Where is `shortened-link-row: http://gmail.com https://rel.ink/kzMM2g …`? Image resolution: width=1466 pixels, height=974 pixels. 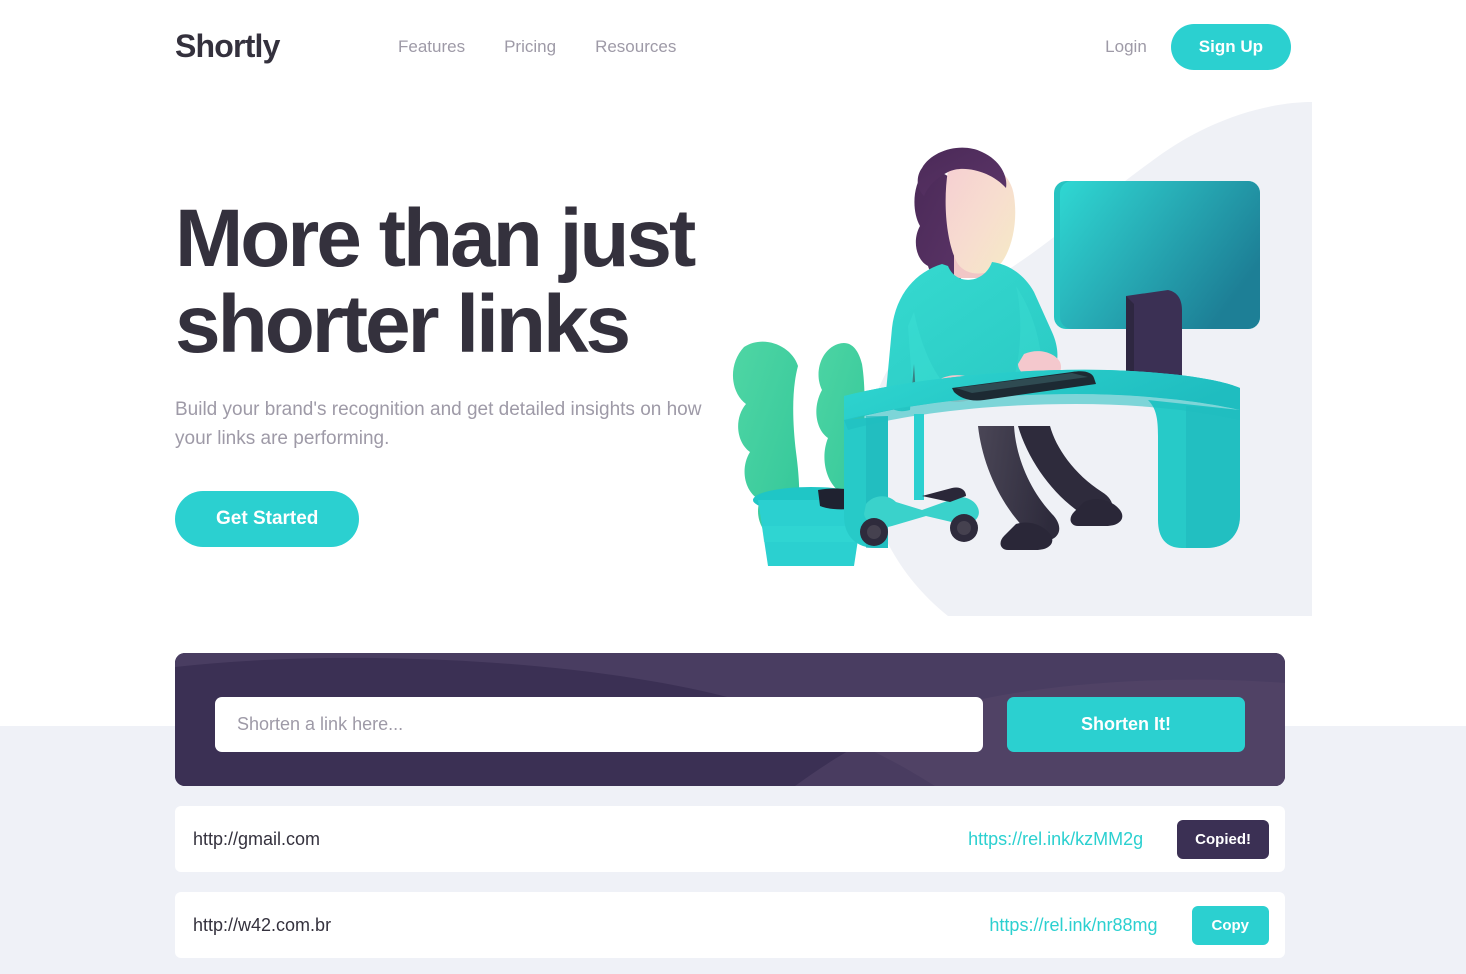
shortened-link-row: http://gmail.com https://rel.ink/kzMM2g … is located at coordinates (730, 839).